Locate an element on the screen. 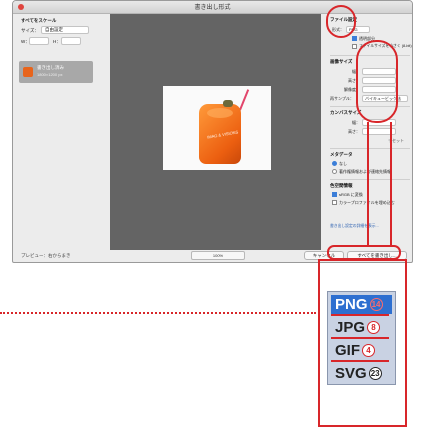 The height and width of the screenshot is (427, 422). dotted-pointer is located at coordinates (158, 313).